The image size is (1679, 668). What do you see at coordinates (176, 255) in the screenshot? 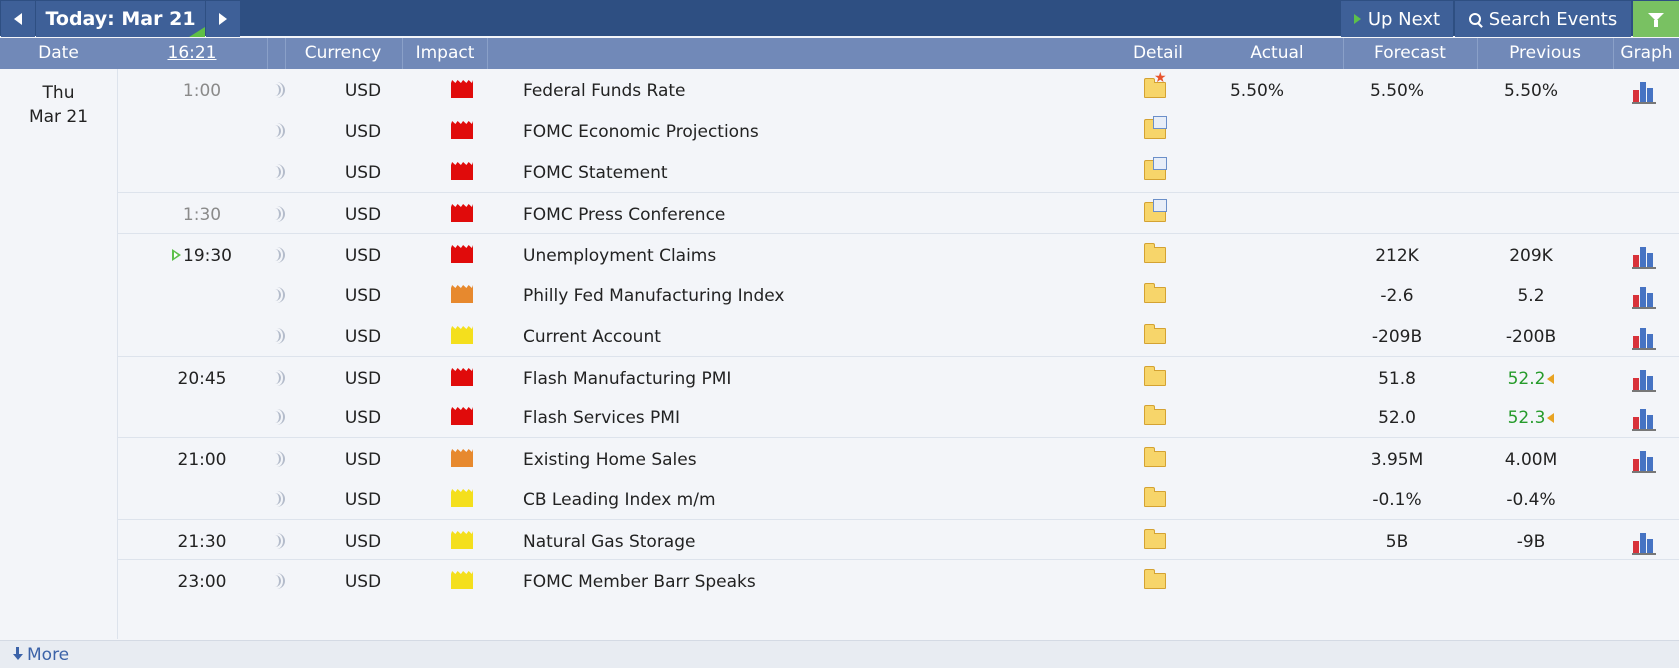
I see `upcoming-event-icon` at bounding box center [176, 255].